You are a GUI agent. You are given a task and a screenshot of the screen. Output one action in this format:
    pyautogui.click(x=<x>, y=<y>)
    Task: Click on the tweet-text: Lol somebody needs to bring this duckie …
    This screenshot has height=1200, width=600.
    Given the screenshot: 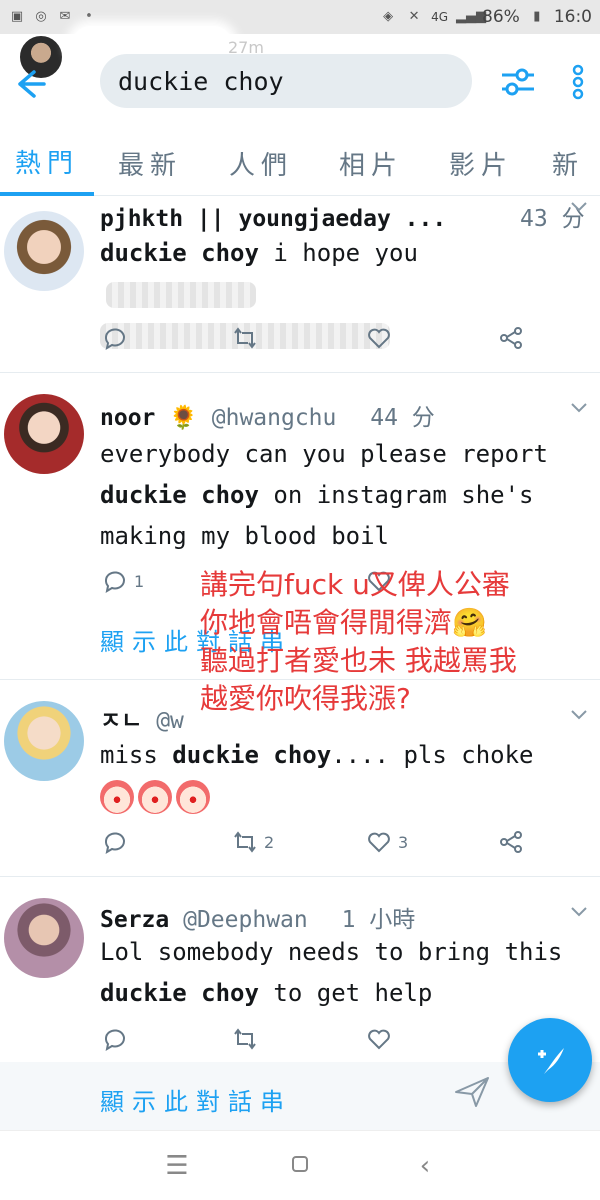 What is the action you would take?
    pyautogui.click(x=340, y=973)
    